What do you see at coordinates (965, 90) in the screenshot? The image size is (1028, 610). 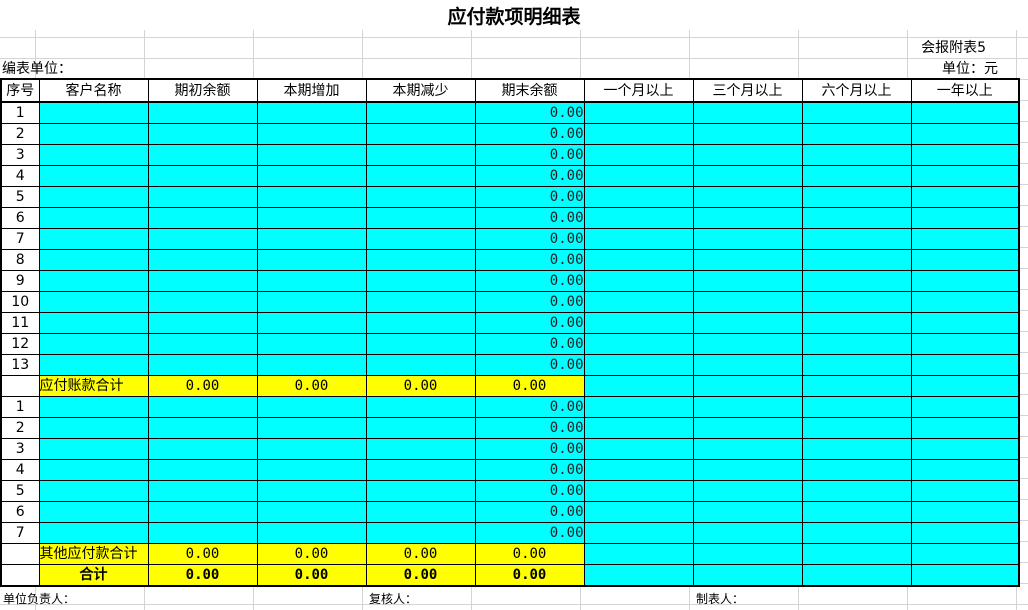 I see `column-header: 一年以上` at bounding box center [965, 90].